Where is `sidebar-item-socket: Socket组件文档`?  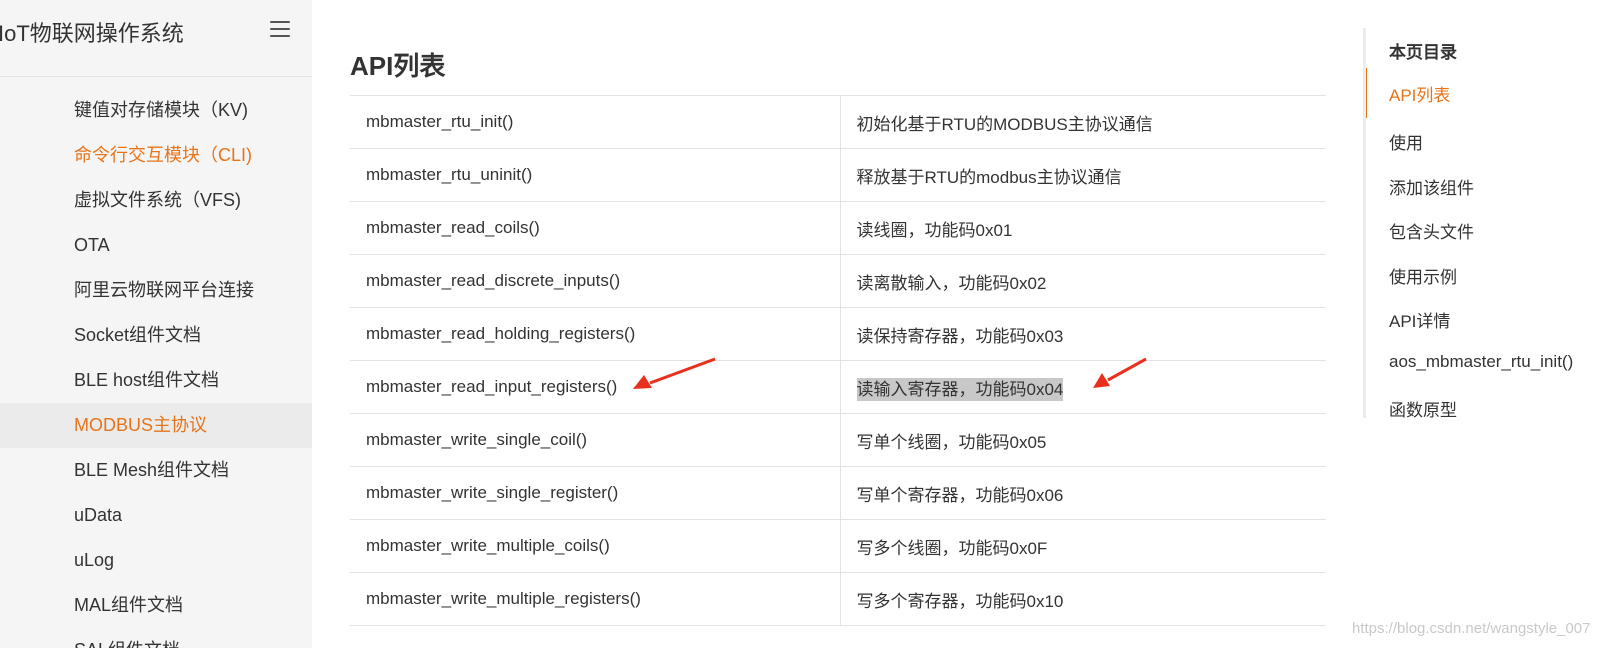 sidebar-item-socket: Socket组件文档 is located at coordinates (156, 335).